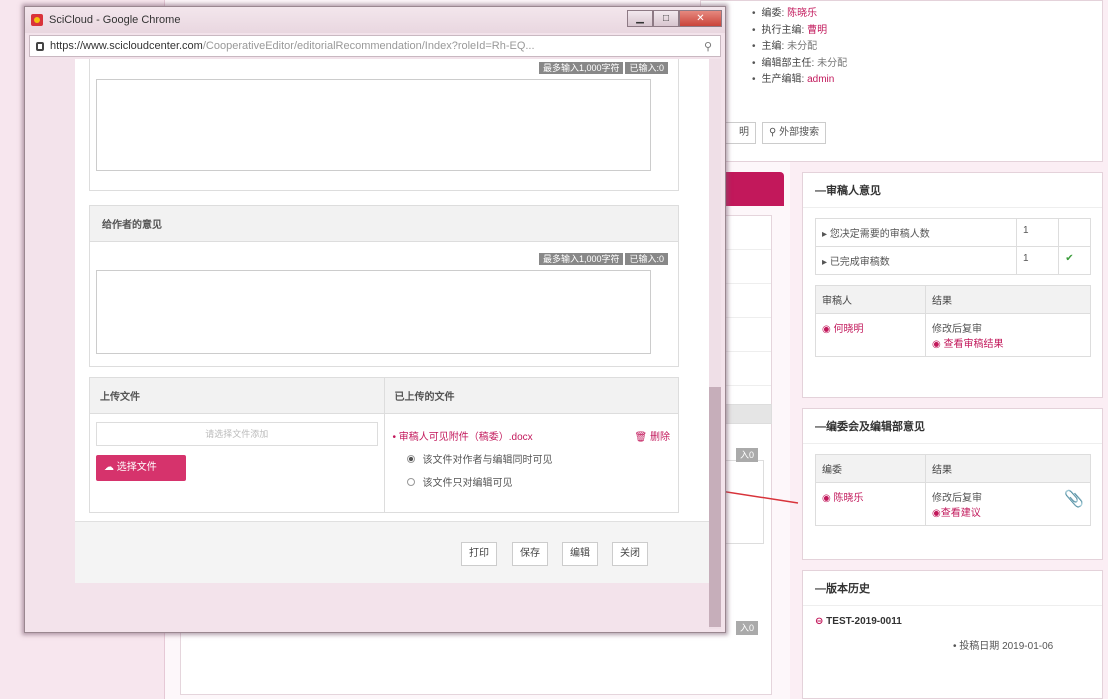  I want to click on trash-icon: 🗑, so click(641, 437).